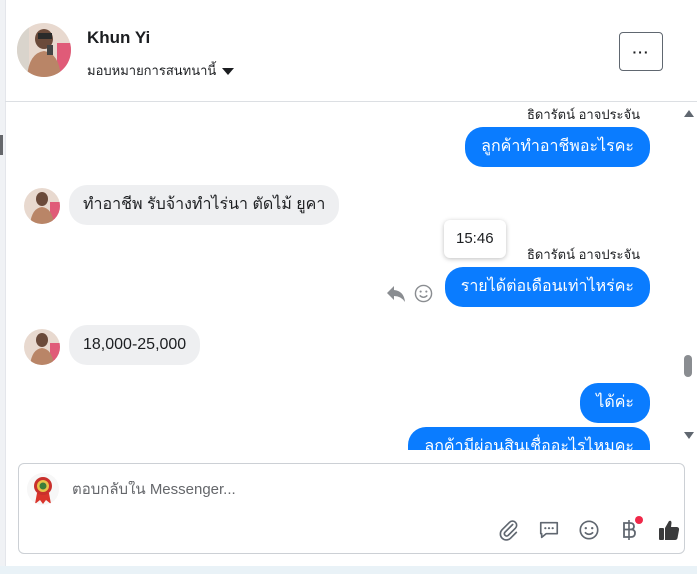 The height and width of the screenshot is (574, 697). Describe the element at coordinates (43, 489) in the screenshot. I see `page-avatar` at that location.